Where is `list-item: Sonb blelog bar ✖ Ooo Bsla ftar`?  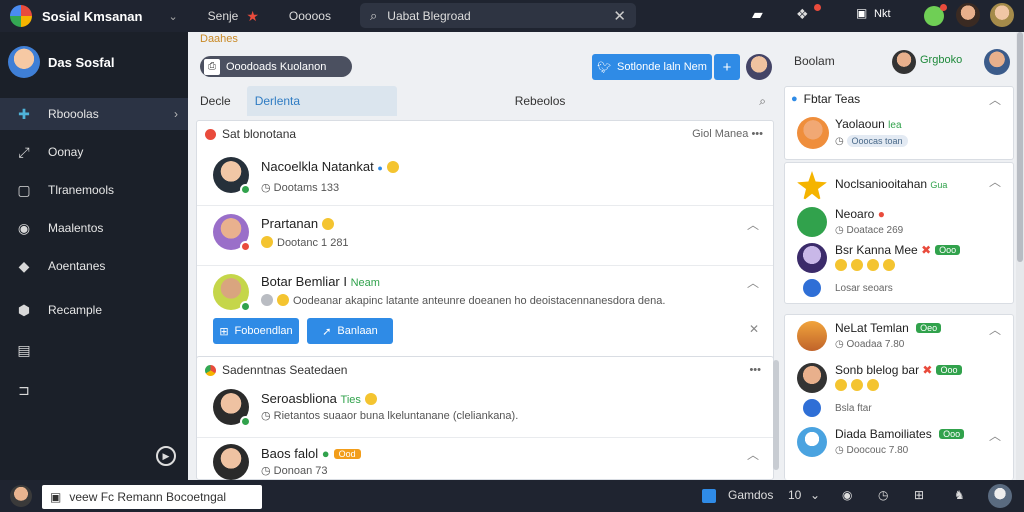
list-item: Sonb blelog bar ✖ Ooo Bsla ftar is located at coordinates (899, 393).